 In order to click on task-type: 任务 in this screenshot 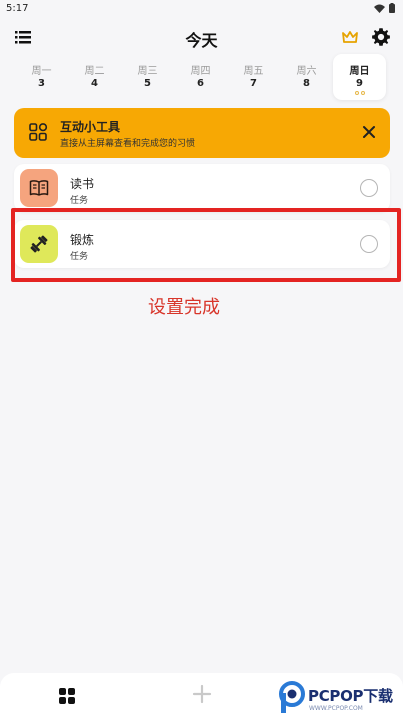, I will do `click(79, 201)`.